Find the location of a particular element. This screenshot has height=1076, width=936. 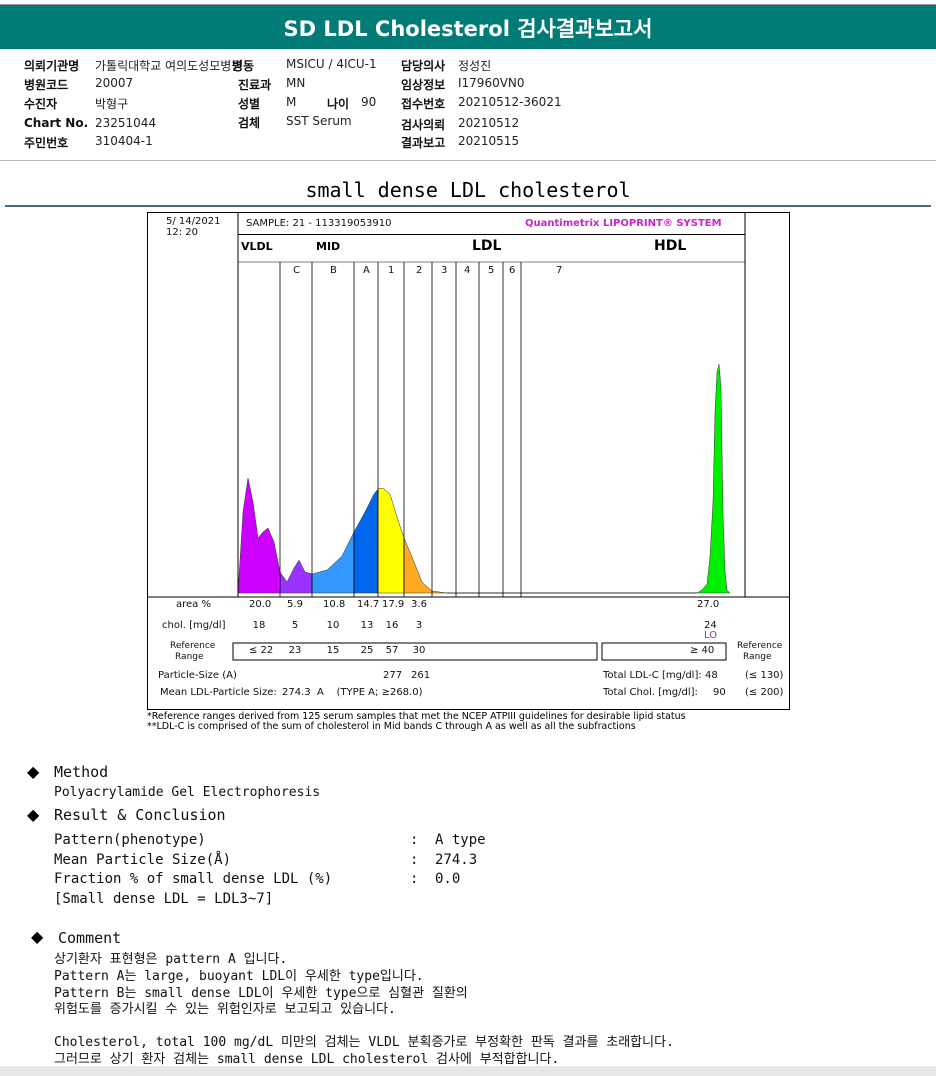

comment-line: 위험도를 증가시킬 수 있는 위험인자로 보고되고 있습니다. is located at coordinates (225, 1009).